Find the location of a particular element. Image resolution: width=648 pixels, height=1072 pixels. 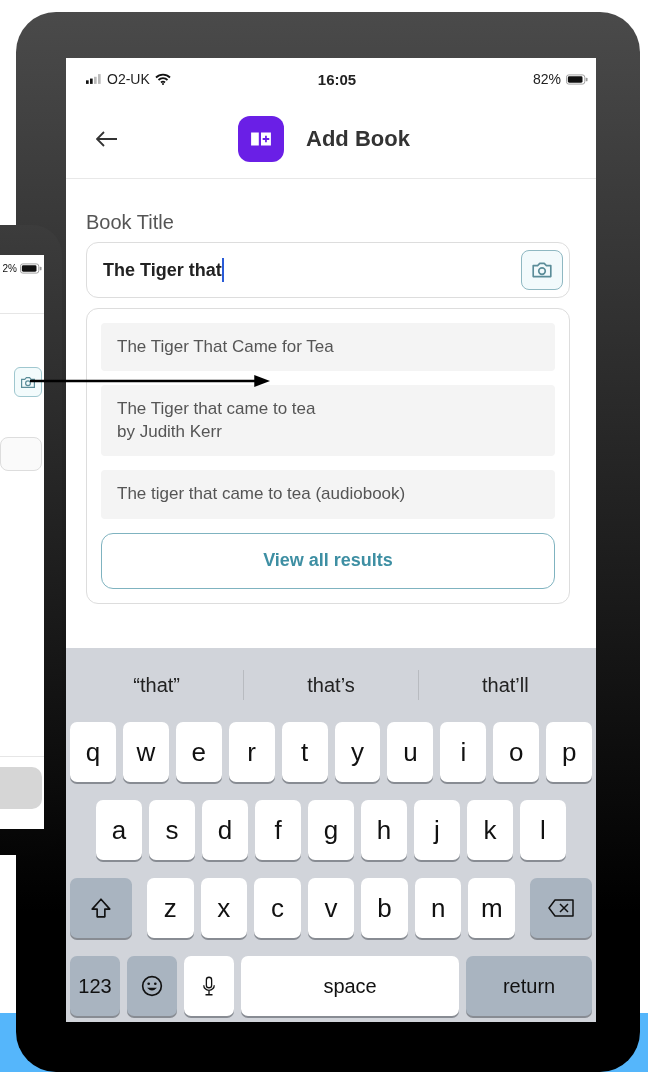

emoji-key is located at coordinates (152, 986).